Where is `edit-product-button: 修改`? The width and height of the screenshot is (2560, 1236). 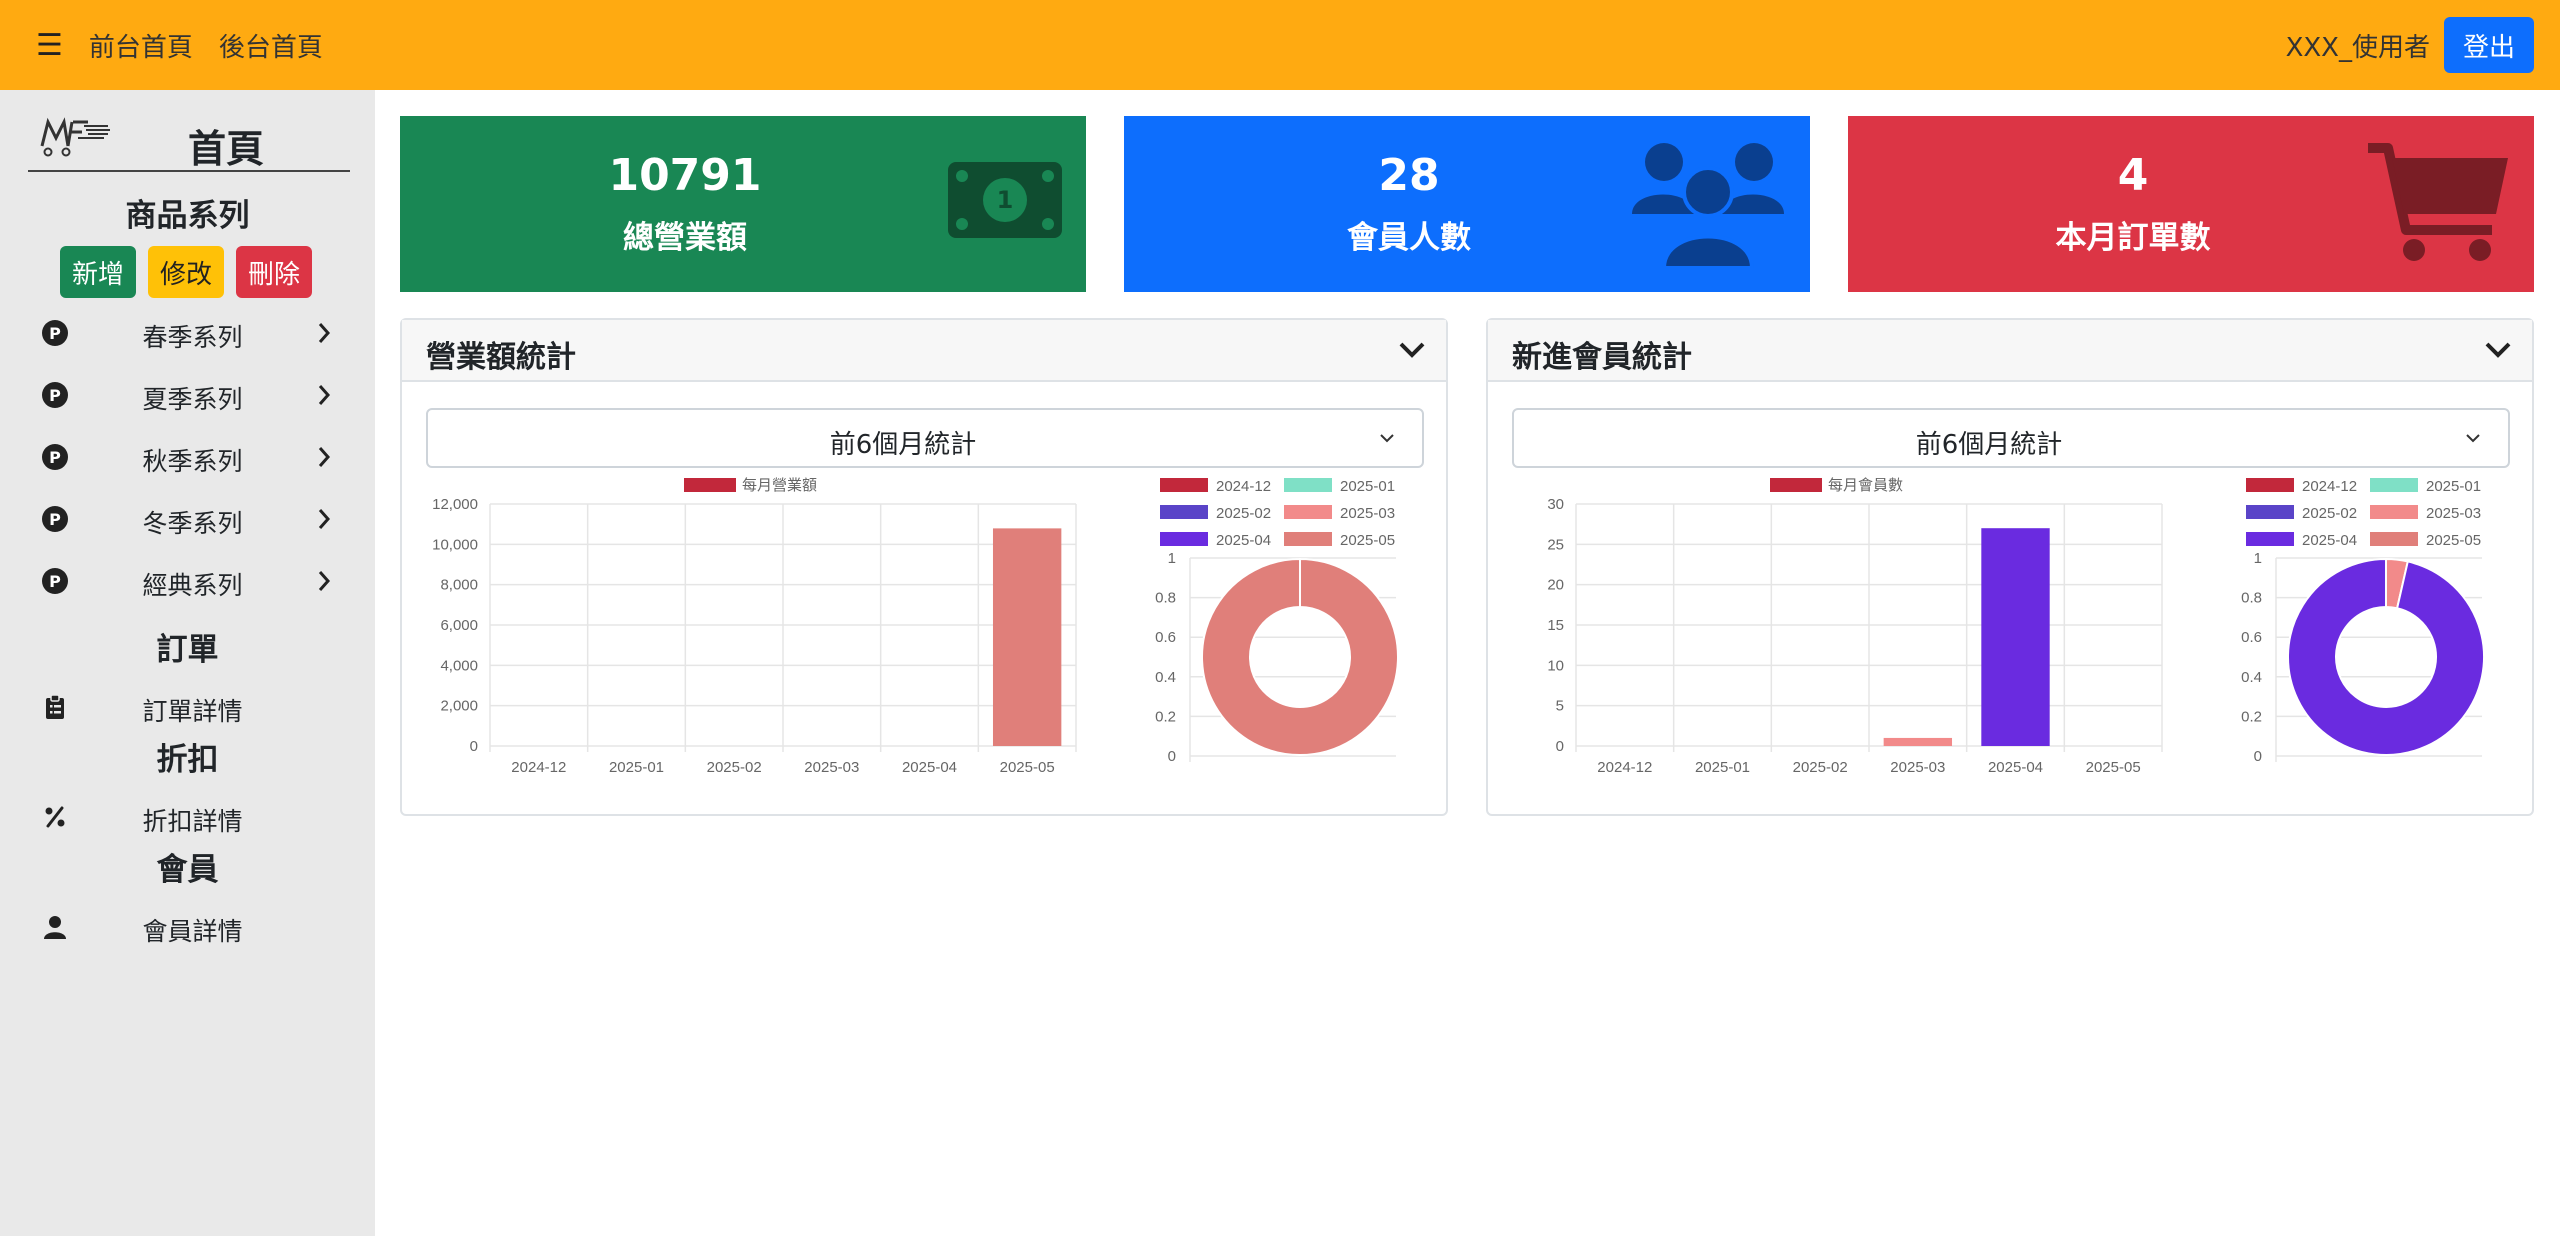 edit-product-button: 修改 is located at coordinates (186, 272).